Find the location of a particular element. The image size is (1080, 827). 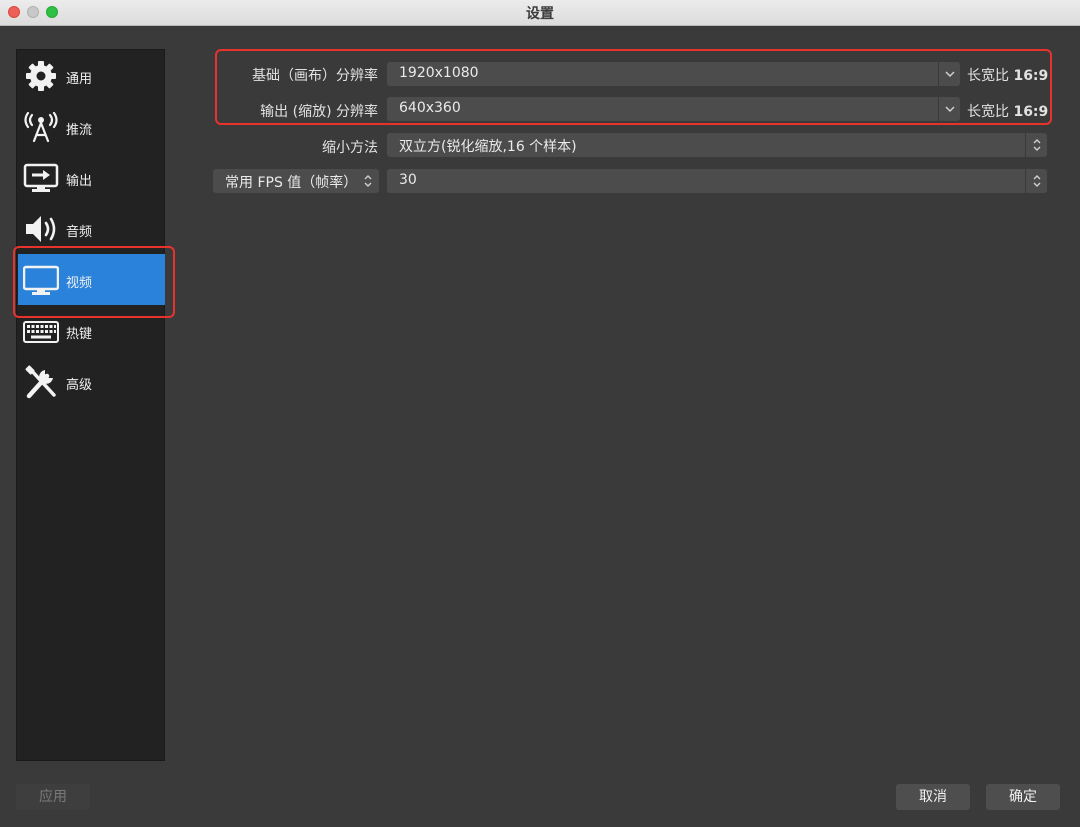

sidebar-item-video: 视频 is located at coordinates (91, 279).